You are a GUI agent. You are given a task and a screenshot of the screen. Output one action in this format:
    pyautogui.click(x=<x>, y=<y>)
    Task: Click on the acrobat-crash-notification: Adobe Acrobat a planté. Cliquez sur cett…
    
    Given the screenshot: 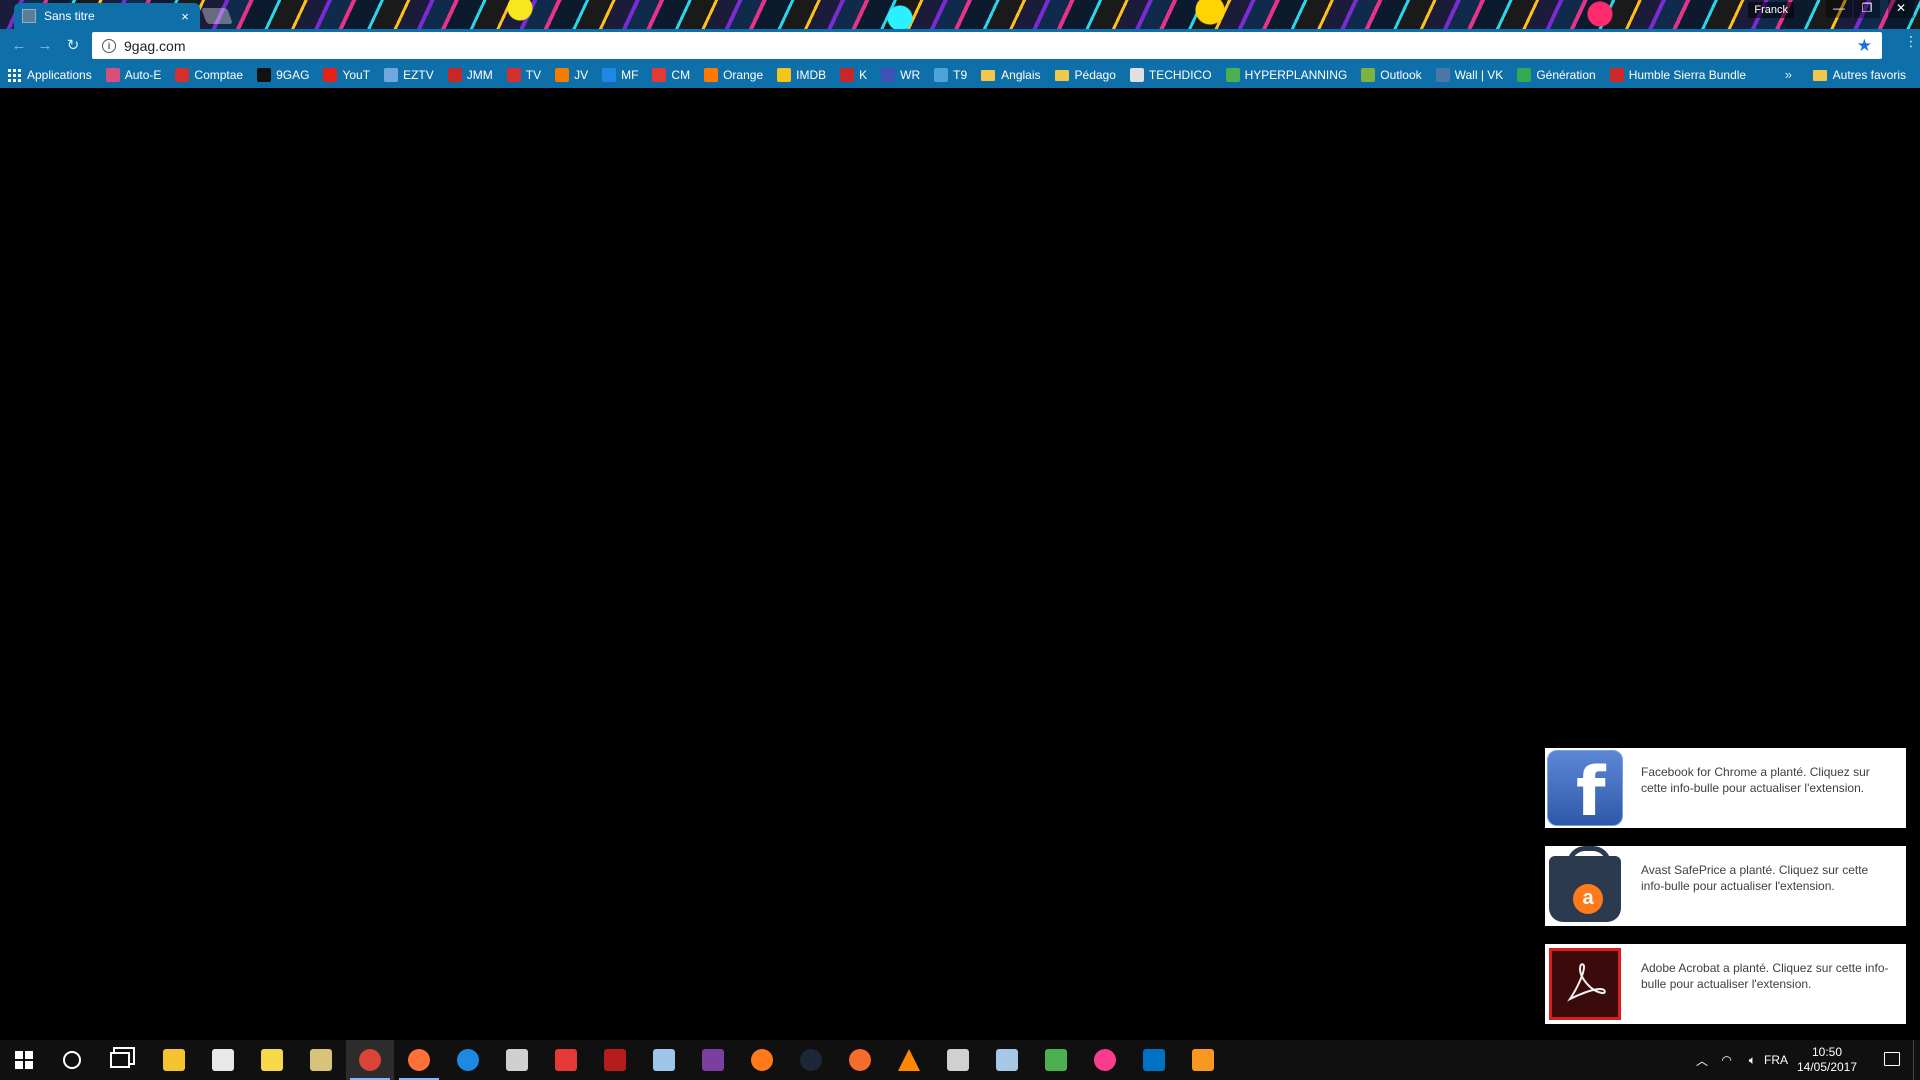 What is the action you would take?
    pyautogui.click(x=1725, y=984)
    